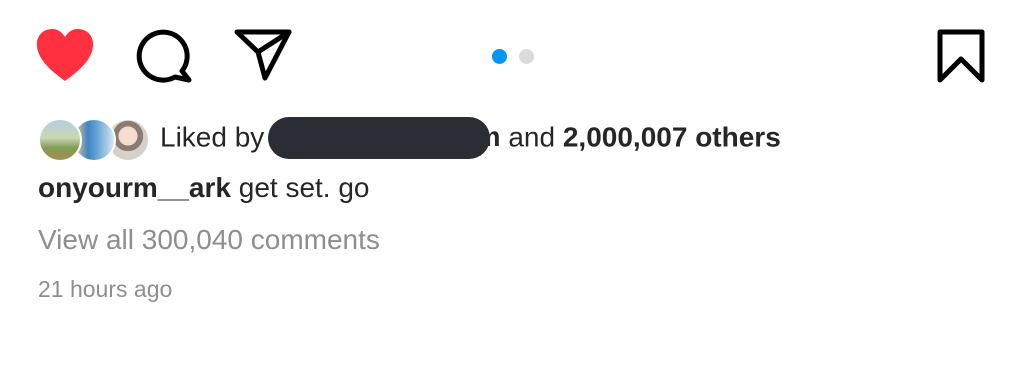  I want to click on carousel-dot, so click(526, 56).